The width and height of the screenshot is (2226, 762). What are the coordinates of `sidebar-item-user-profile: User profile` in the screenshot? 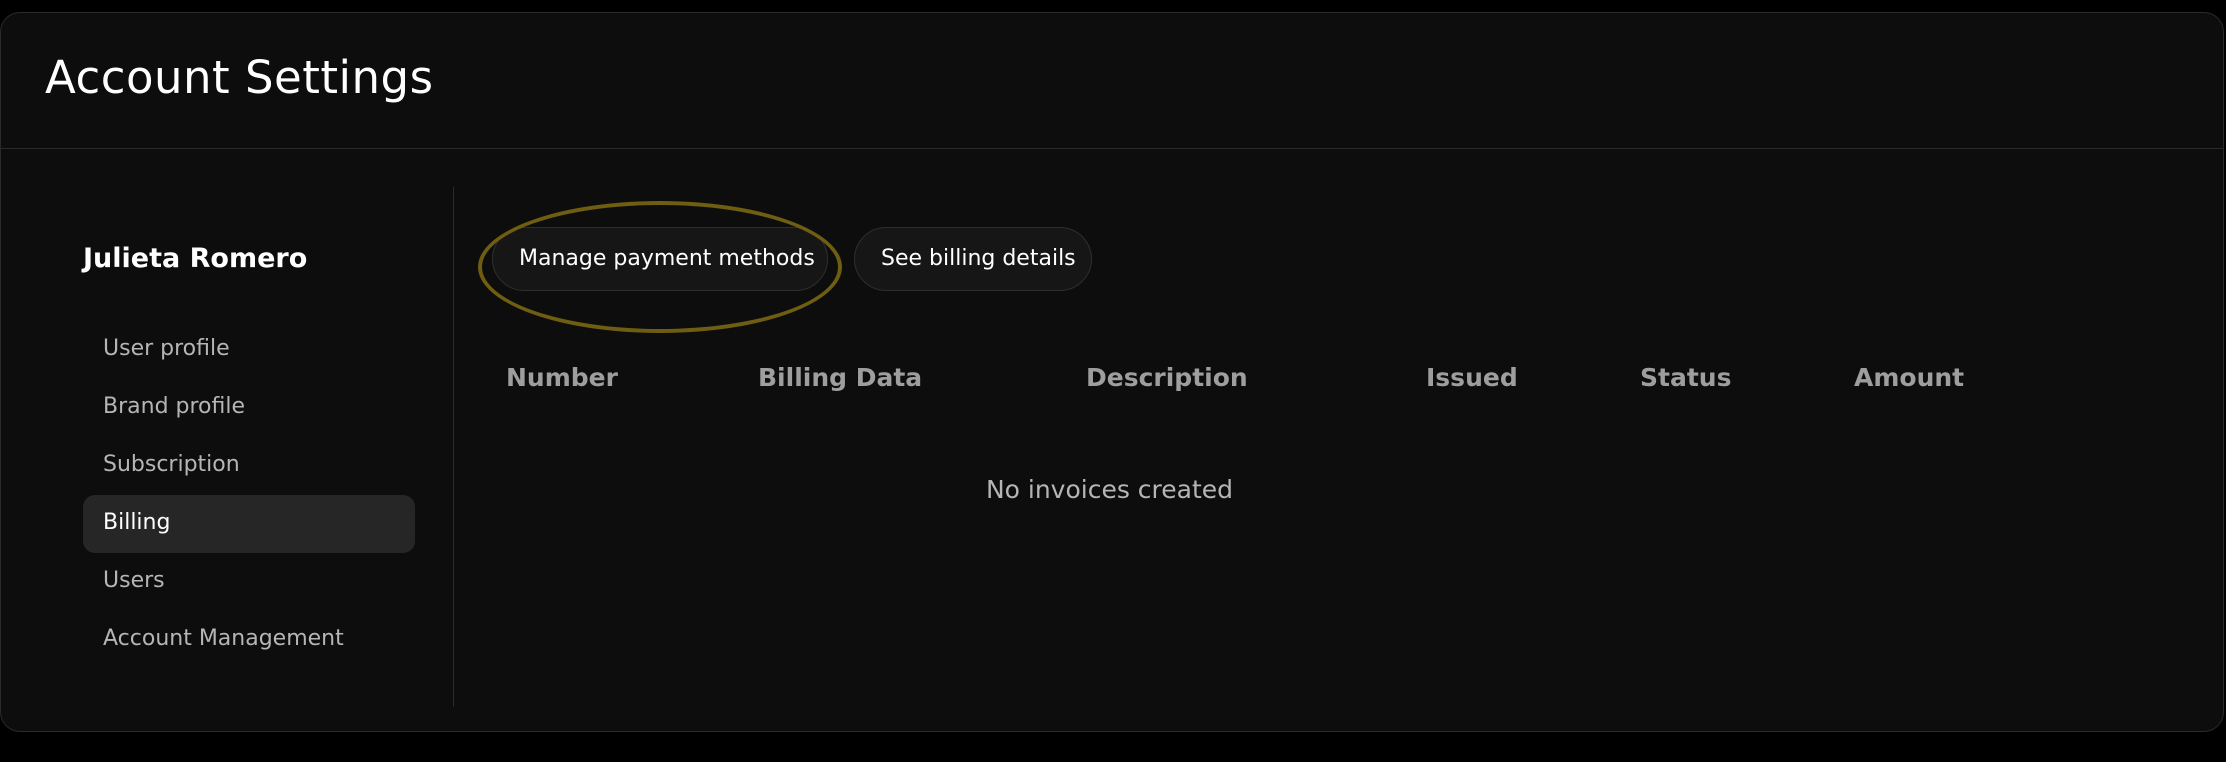 It's located at (249, 350).